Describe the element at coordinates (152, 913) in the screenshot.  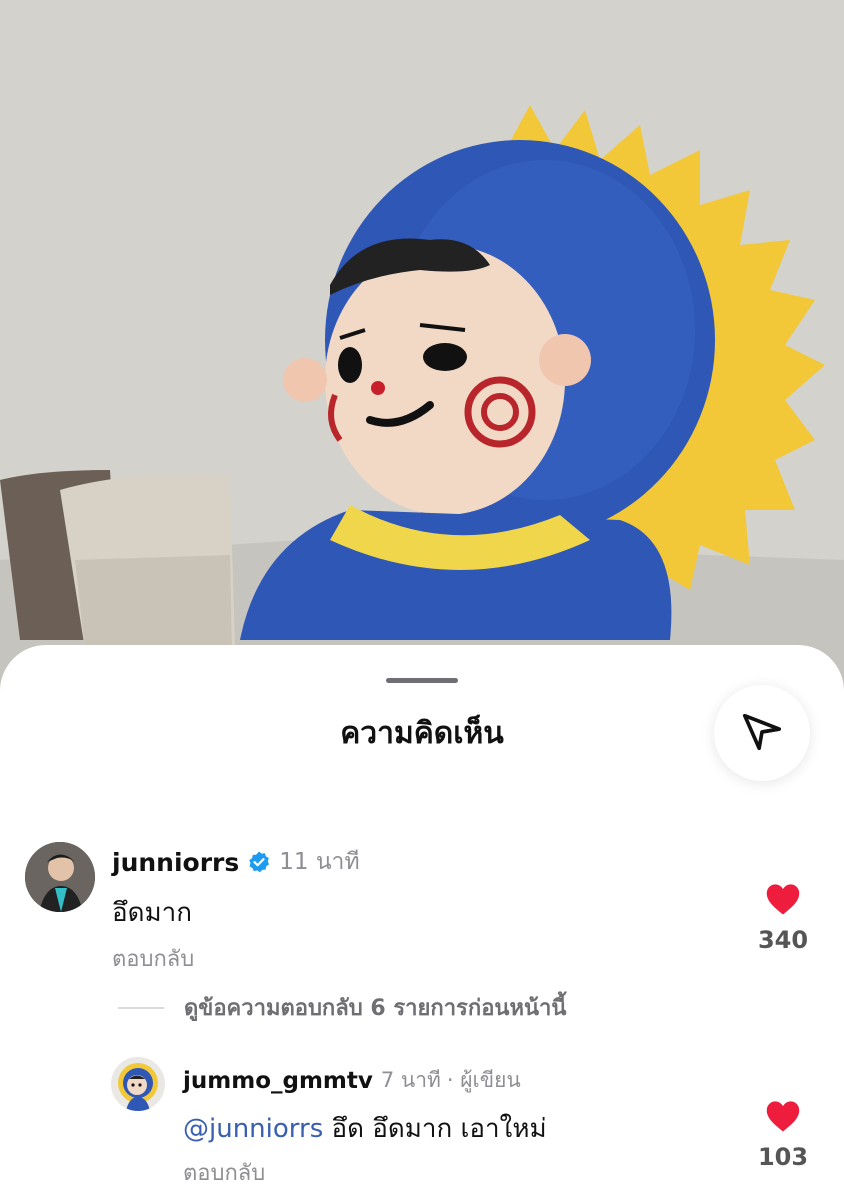
I see `comment-text: อึดมาก` at that location.